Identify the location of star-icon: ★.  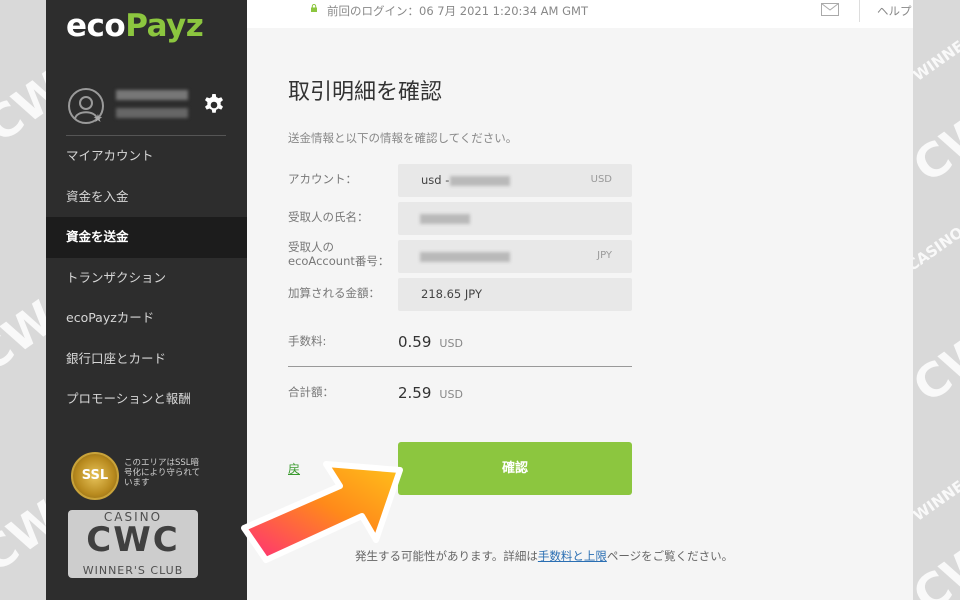
(98, 118).